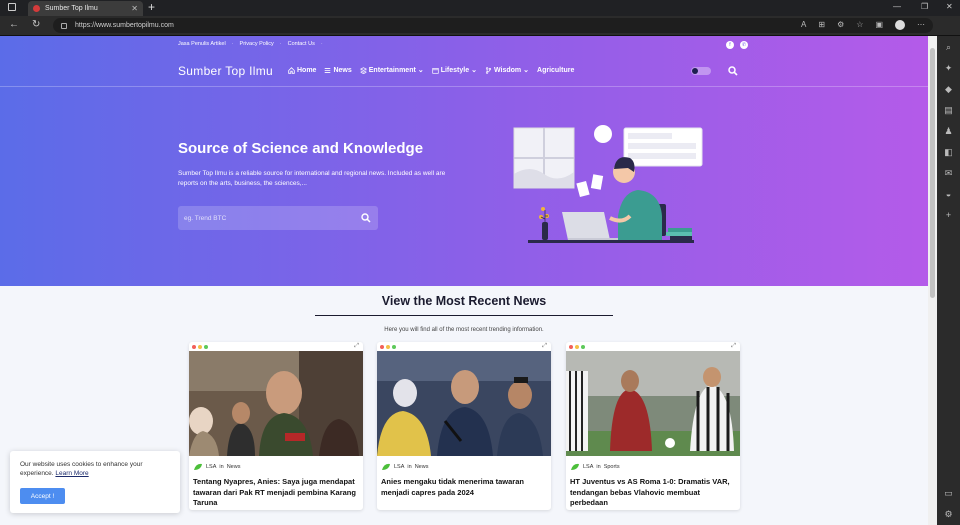 The width and height of the screenshot is (960, 525). Describe the element at coordinates (36, 8) in the screenshot. I see `site-favicon-icon` at that location.